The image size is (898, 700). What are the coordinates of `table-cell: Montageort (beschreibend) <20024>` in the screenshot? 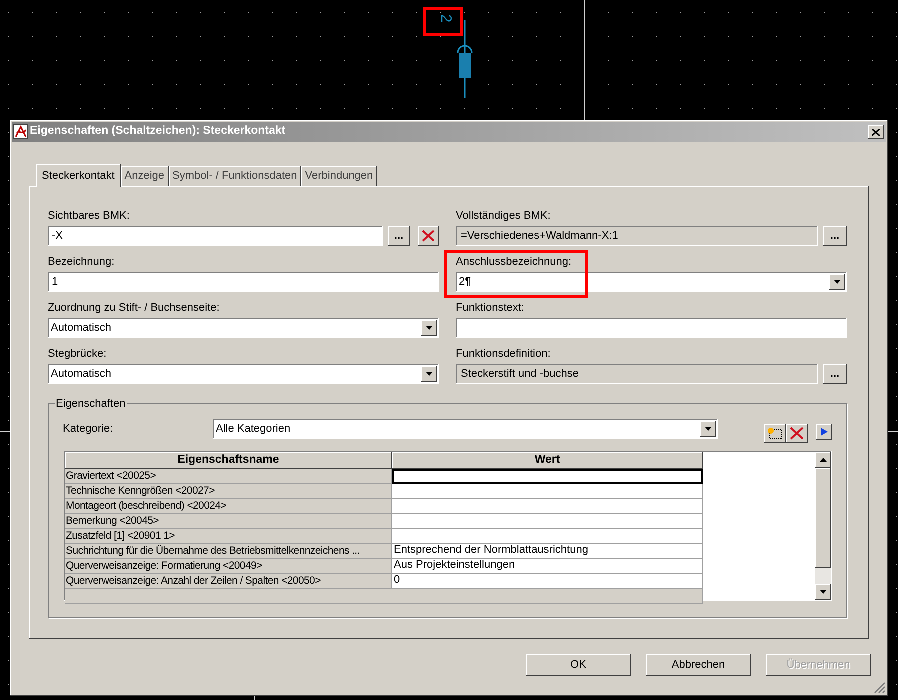 It's located at (228, 506).